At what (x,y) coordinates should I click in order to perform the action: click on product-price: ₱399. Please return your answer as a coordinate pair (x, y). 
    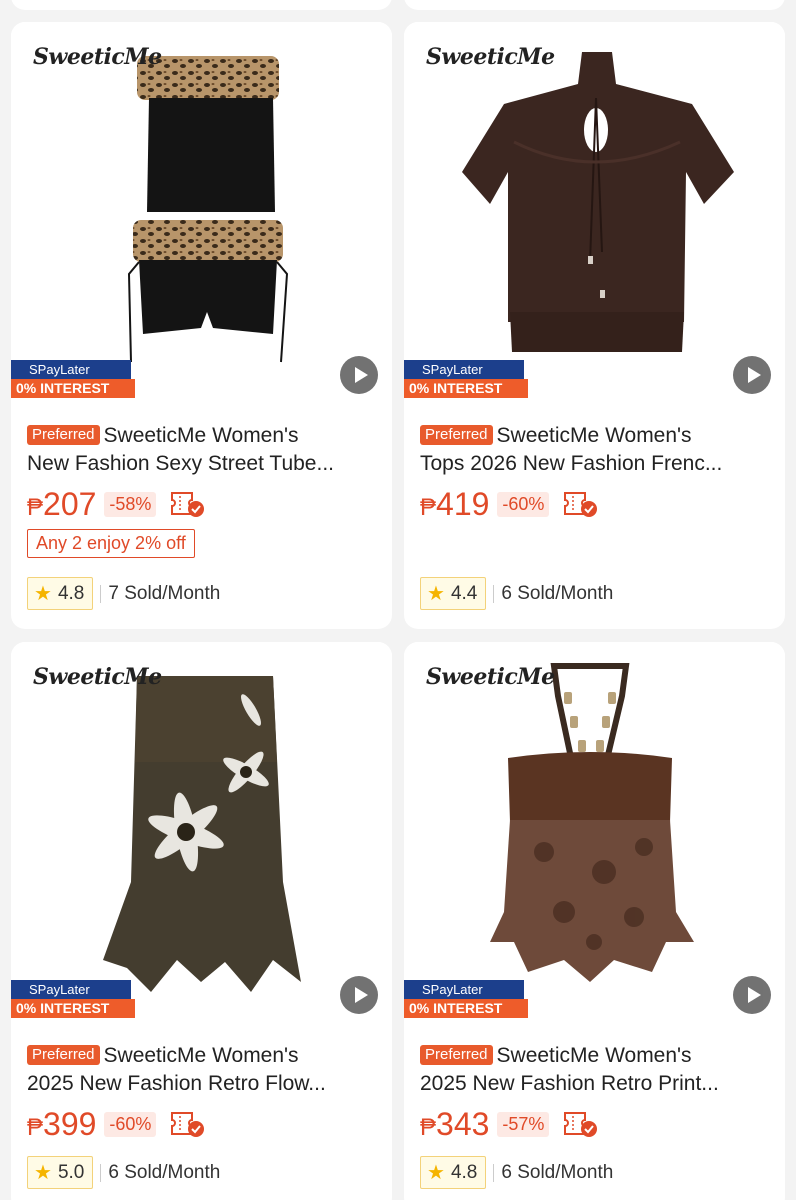
    Looking at the image, I should click on (62, 1123).